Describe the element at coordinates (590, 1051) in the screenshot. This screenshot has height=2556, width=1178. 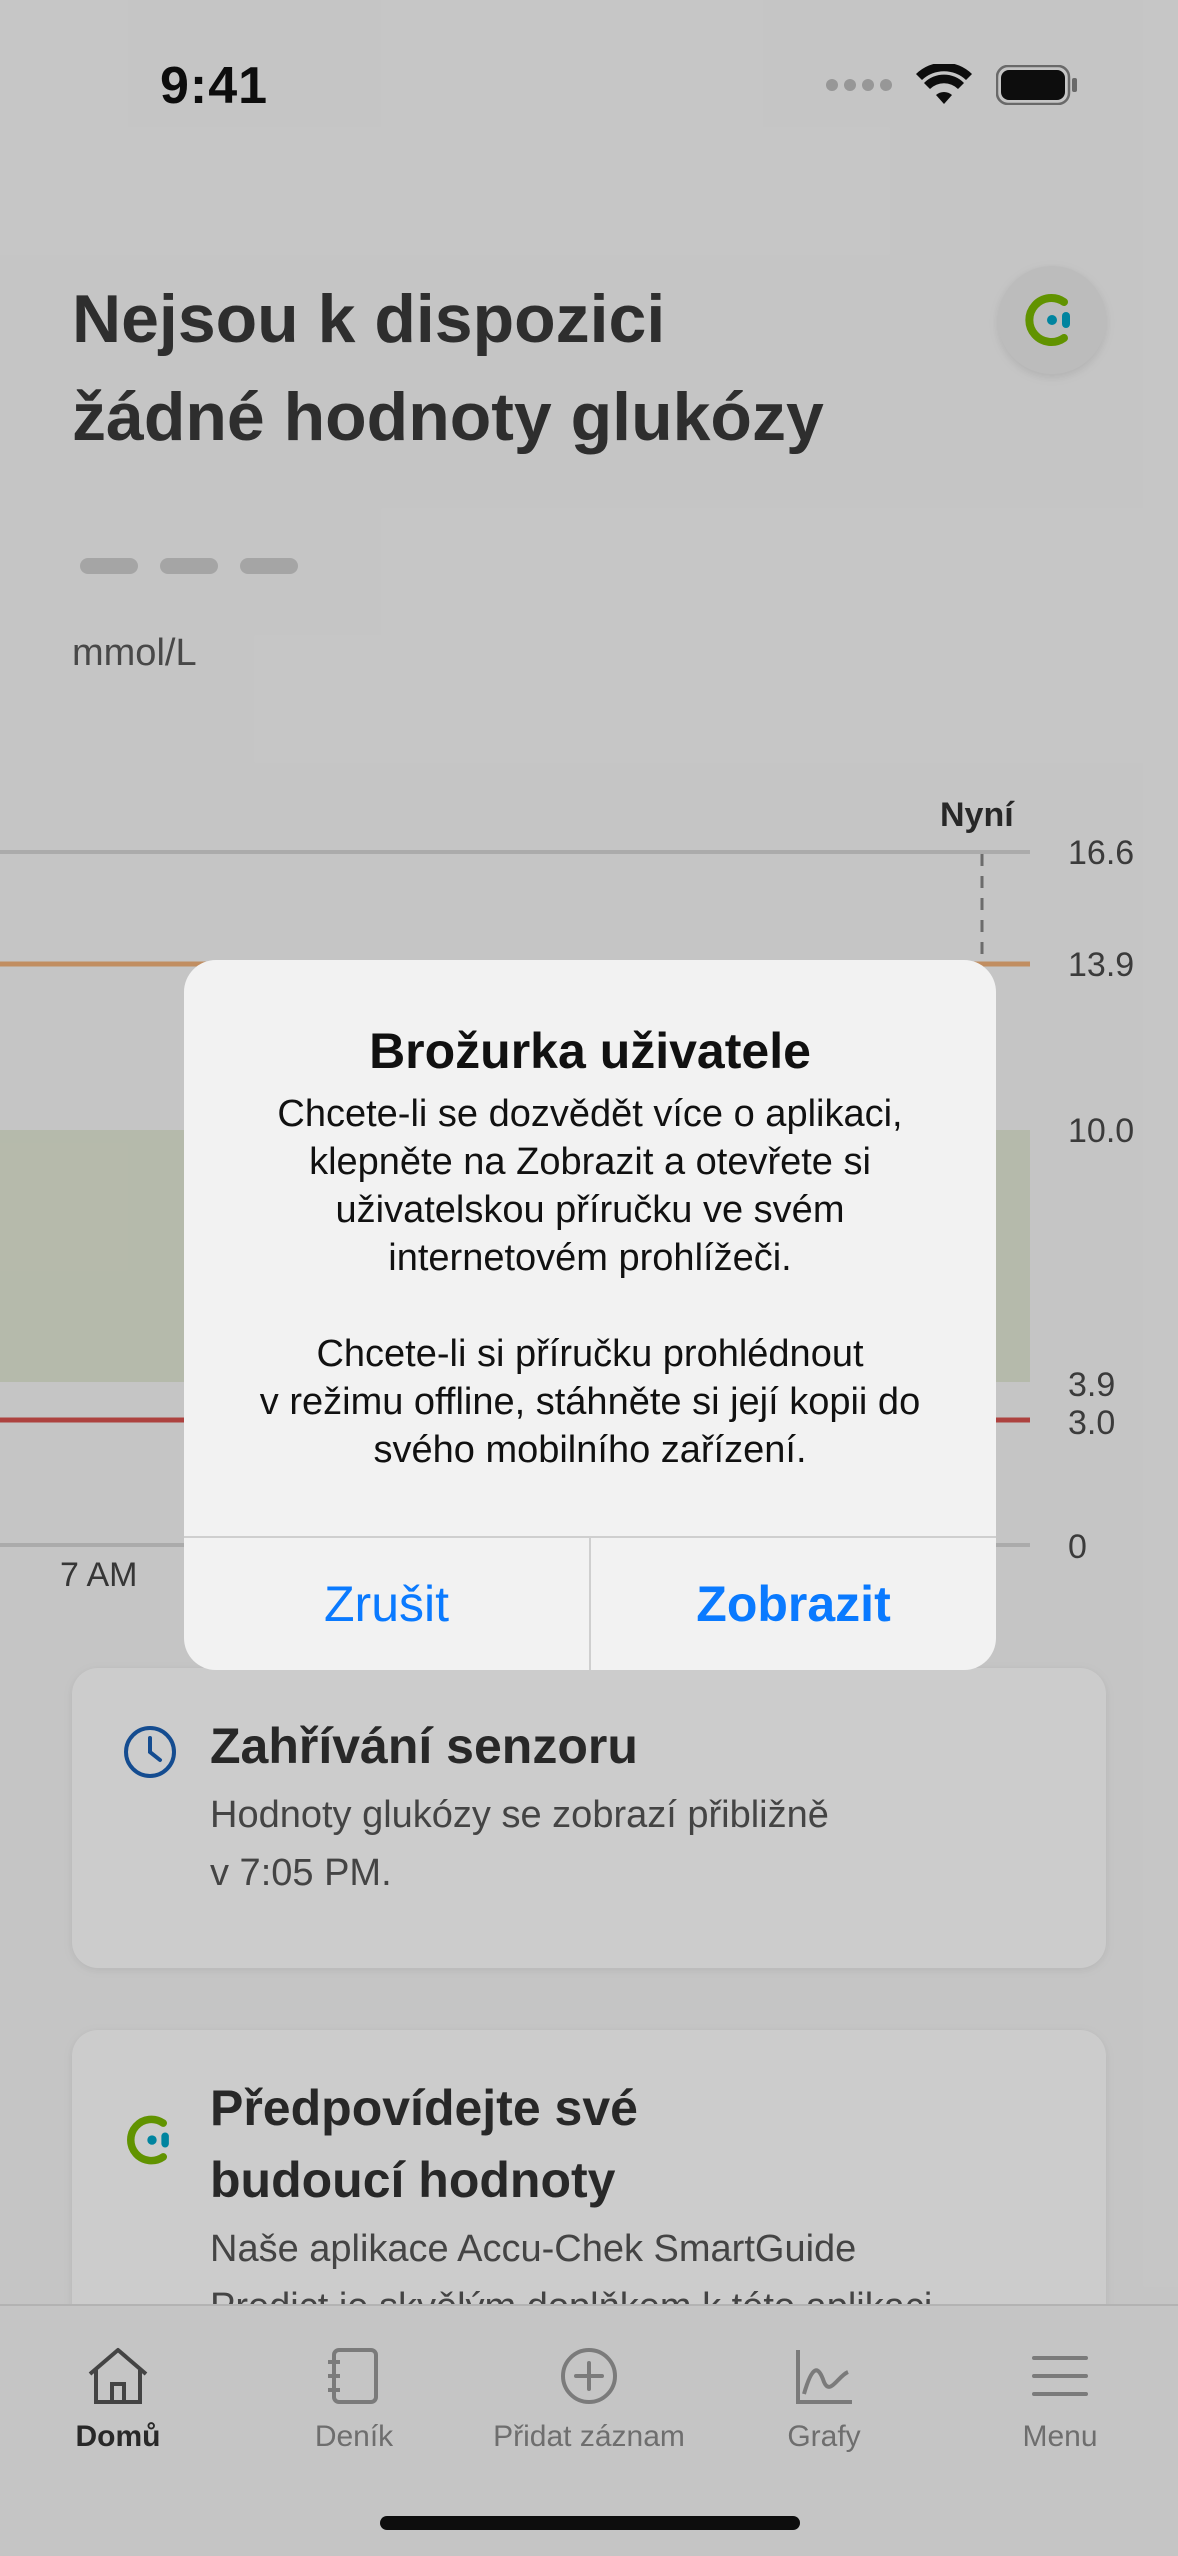
I see `alert-title: Brožurka uživatele` at that location.